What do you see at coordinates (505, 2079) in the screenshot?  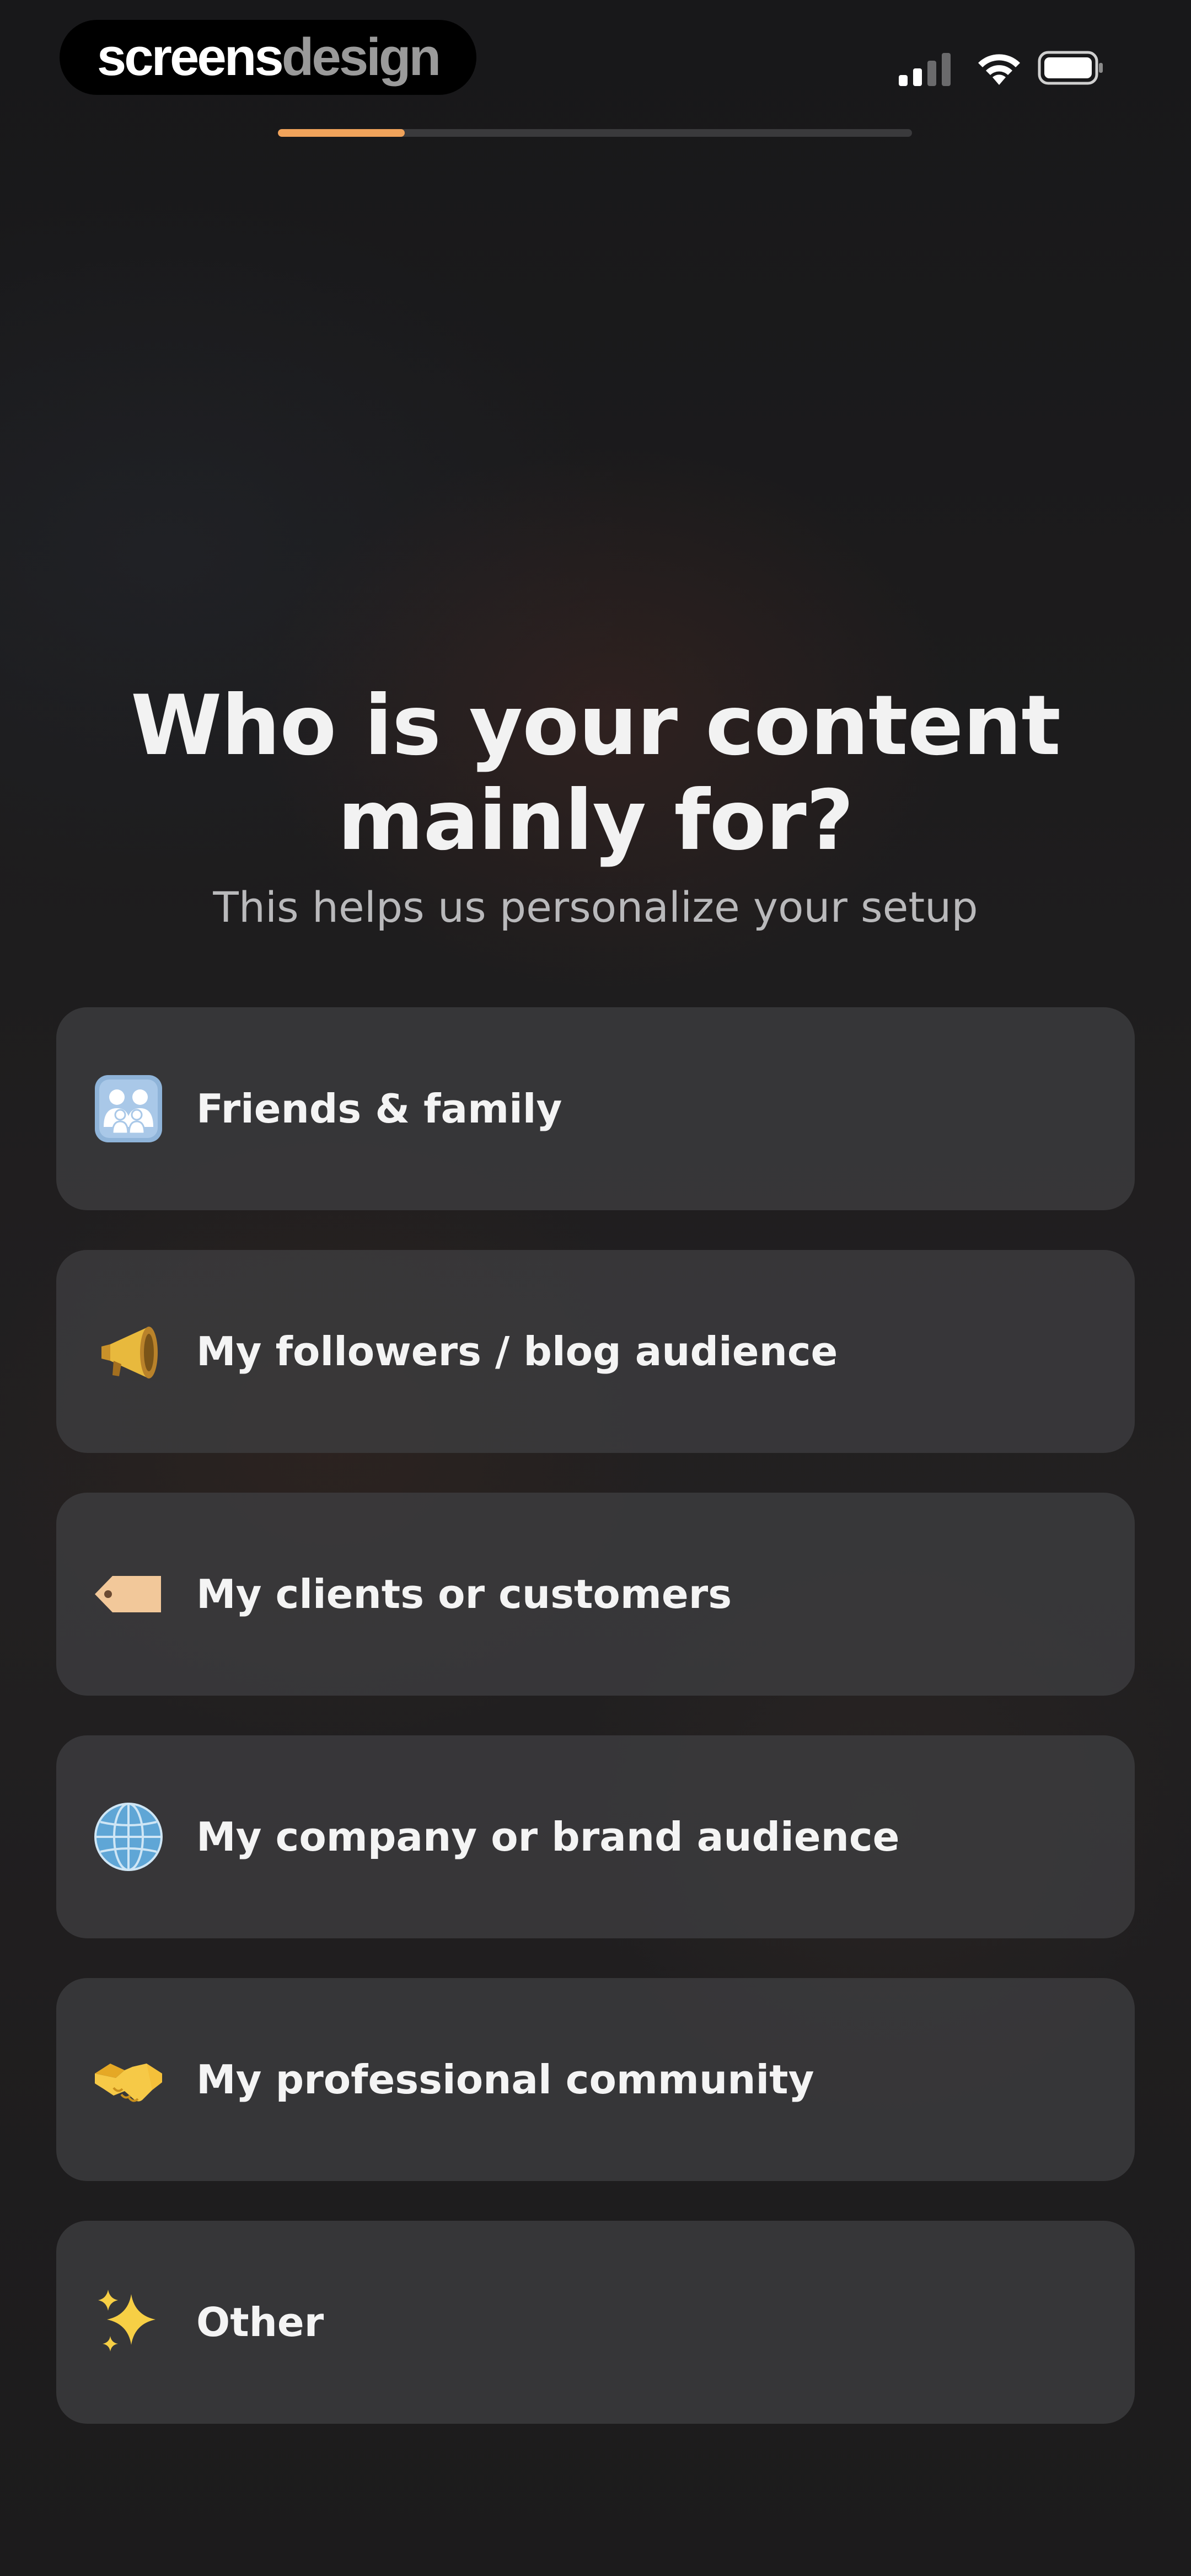 I see `option-label: My professional community` at bounding box center [505, 2079].